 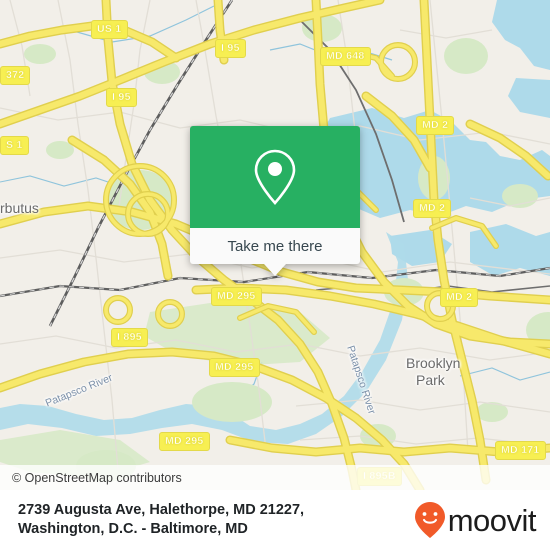 What do you see at coordinates (14, 145) in the screenshot?
I see `shield-us-1-west: S 1` at bounding box center [14, 145].